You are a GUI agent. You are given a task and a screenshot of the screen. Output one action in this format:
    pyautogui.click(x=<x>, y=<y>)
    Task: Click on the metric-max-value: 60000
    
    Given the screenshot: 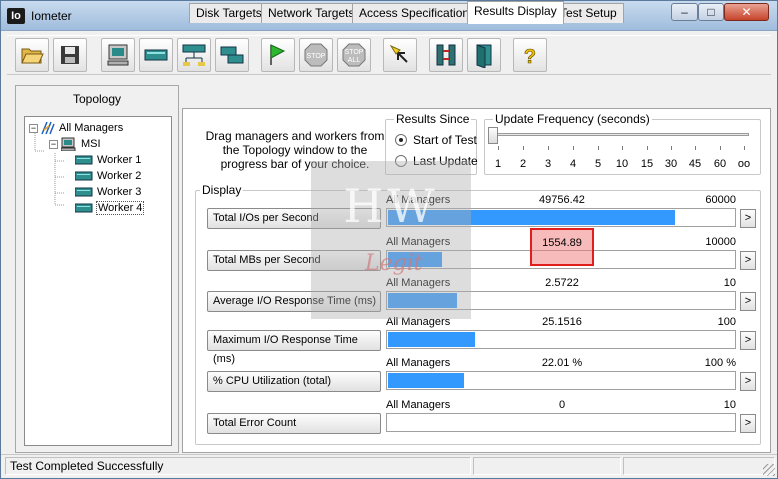 What is the action you would take?
    pyautogui.click(x=720, y=200)
    